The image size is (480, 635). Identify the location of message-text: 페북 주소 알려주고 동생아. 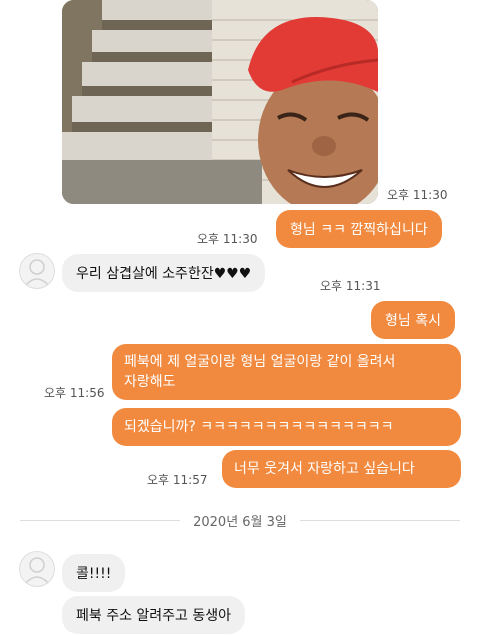
(154, 616).